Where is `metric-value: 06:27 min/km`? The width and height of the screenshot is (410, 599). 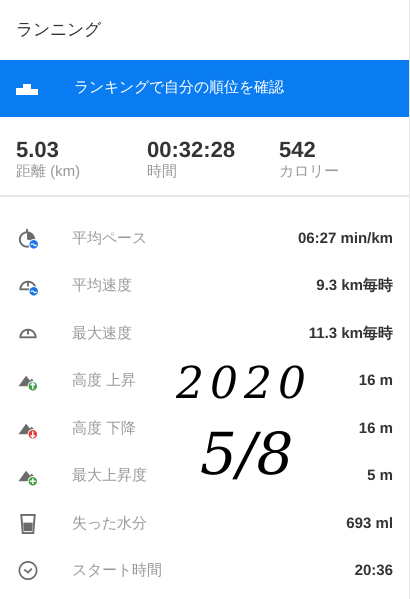 metric-value: 06:27 min/km is located at coordinates (345, 238).